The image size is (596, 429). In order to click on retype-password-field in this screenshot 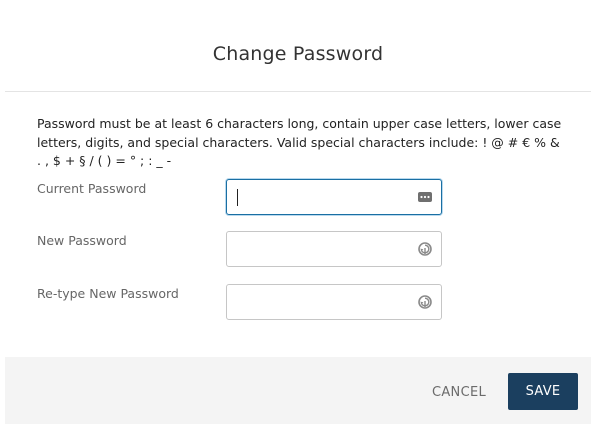, I will do `click(334, 302)`.